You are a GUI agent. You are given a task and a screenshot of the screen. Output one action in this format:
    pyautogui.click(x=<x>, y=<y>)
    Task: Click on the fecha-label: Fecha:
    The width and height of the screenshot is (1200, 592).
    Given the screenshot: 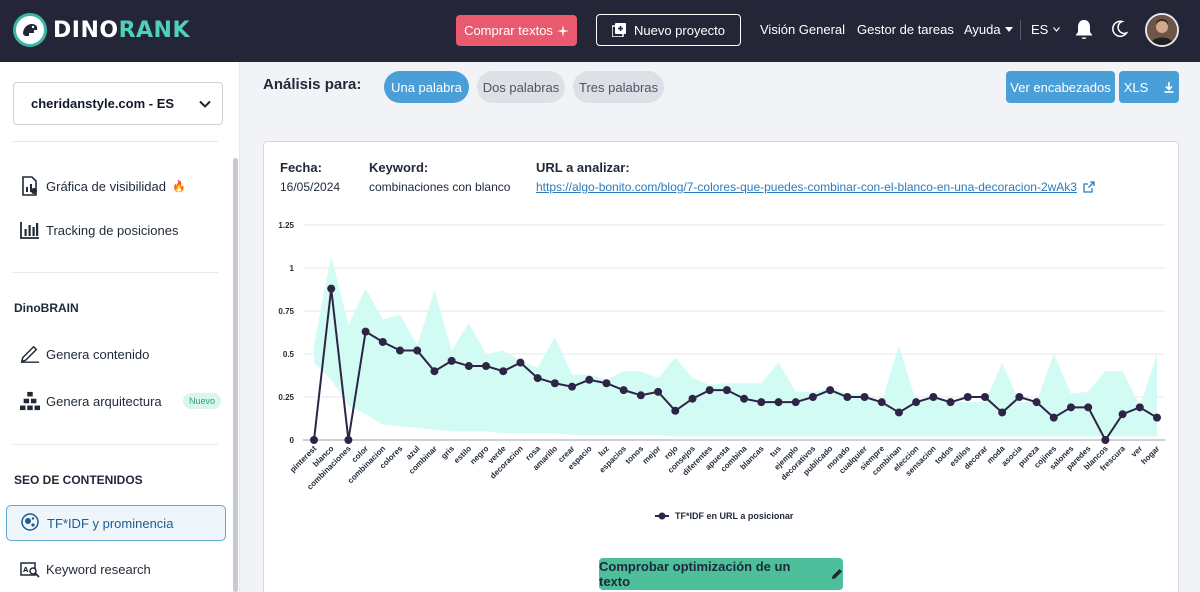 What is the action you would take?
    pyautogui.click(x=301, y=167)
    